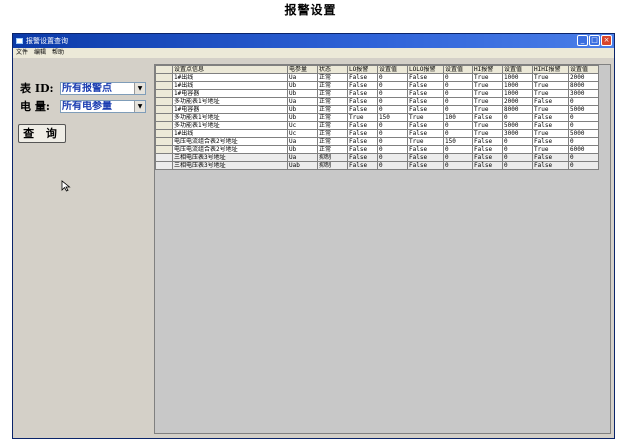  Describe the element at coordinates (517, 101) in the screenshot. I see `table-cell: 2000` at that location.